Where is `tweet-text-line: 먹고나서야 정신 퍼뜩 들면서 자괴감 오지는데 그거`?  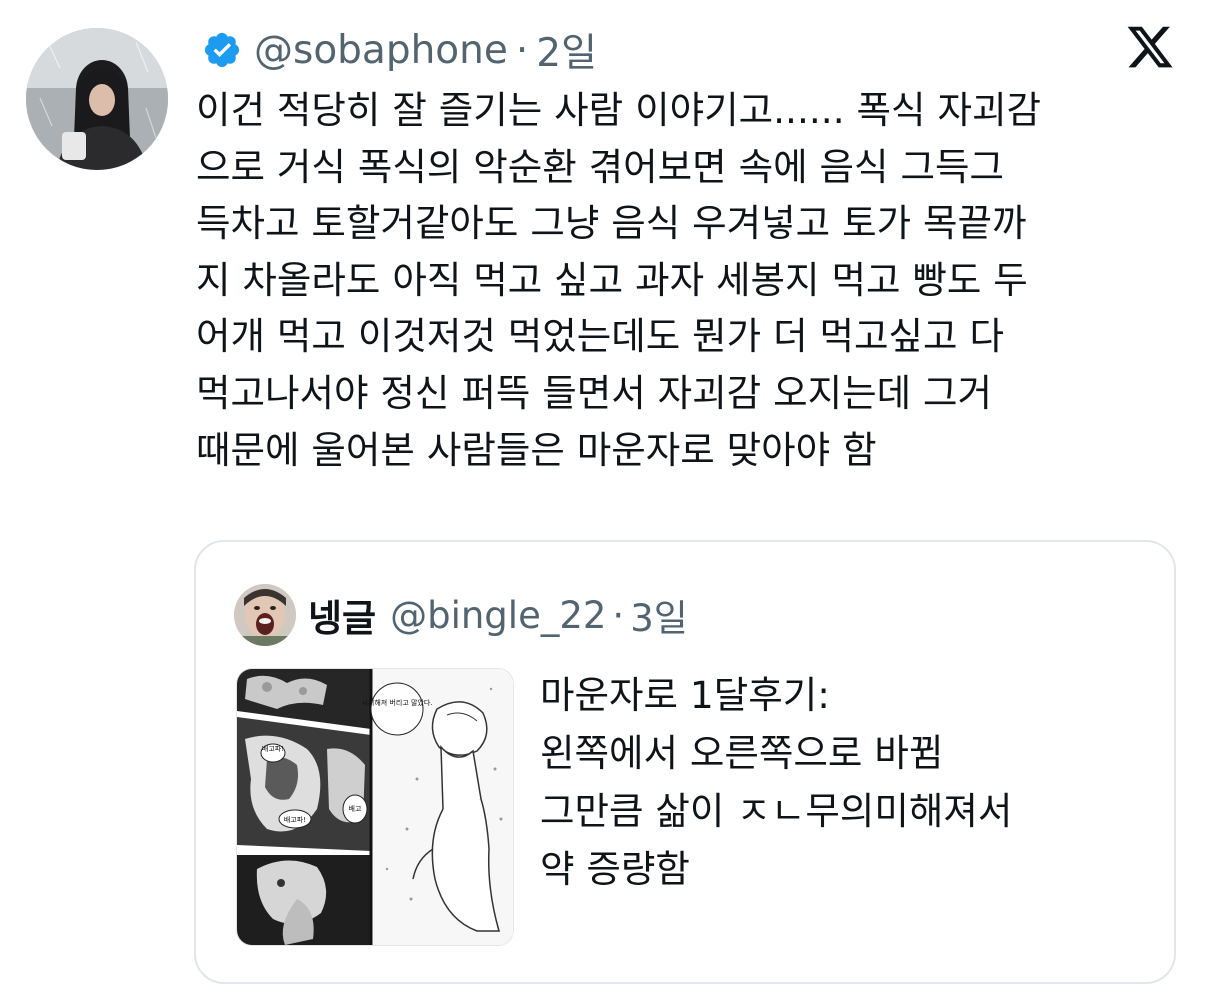 tweet-text-line: 먹고나서야 정신 퍼뜩 들면서 자괴감 오지는데 그거 is located at coordinates (594, 392).